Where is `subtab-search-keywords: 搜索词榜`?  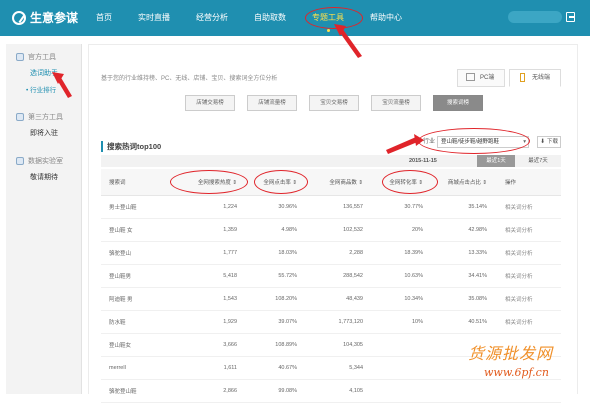 subtab-search-keywords: 搜索词榜 is located at coordinates (458, 103).